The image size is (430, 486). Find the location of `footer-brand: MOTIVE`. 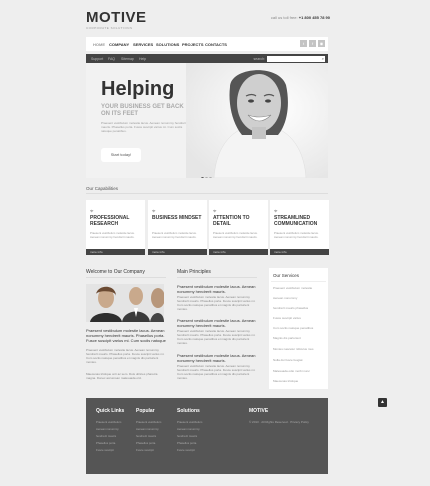

footer-brand: MOTIVE is located at coordinates (259, 411).